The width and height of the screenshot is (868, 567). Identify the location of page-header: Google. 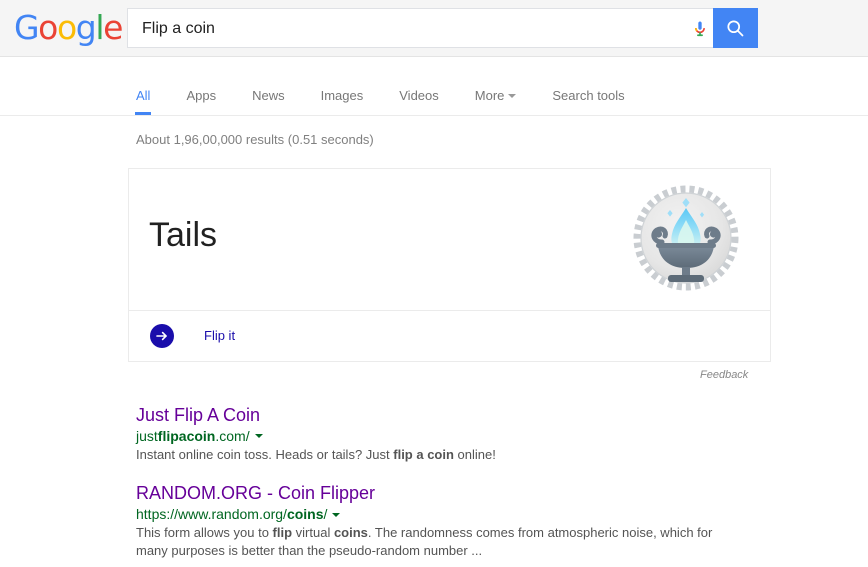
(434, 28).